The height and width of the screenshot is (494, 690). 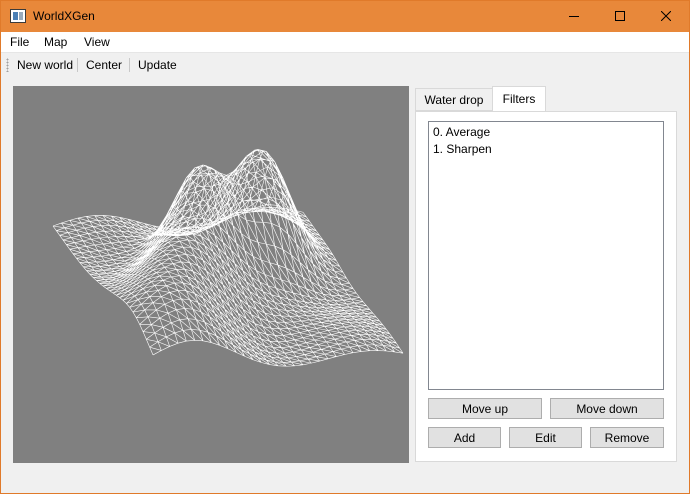 I want to click on close-button, so click(x=666, y=16).